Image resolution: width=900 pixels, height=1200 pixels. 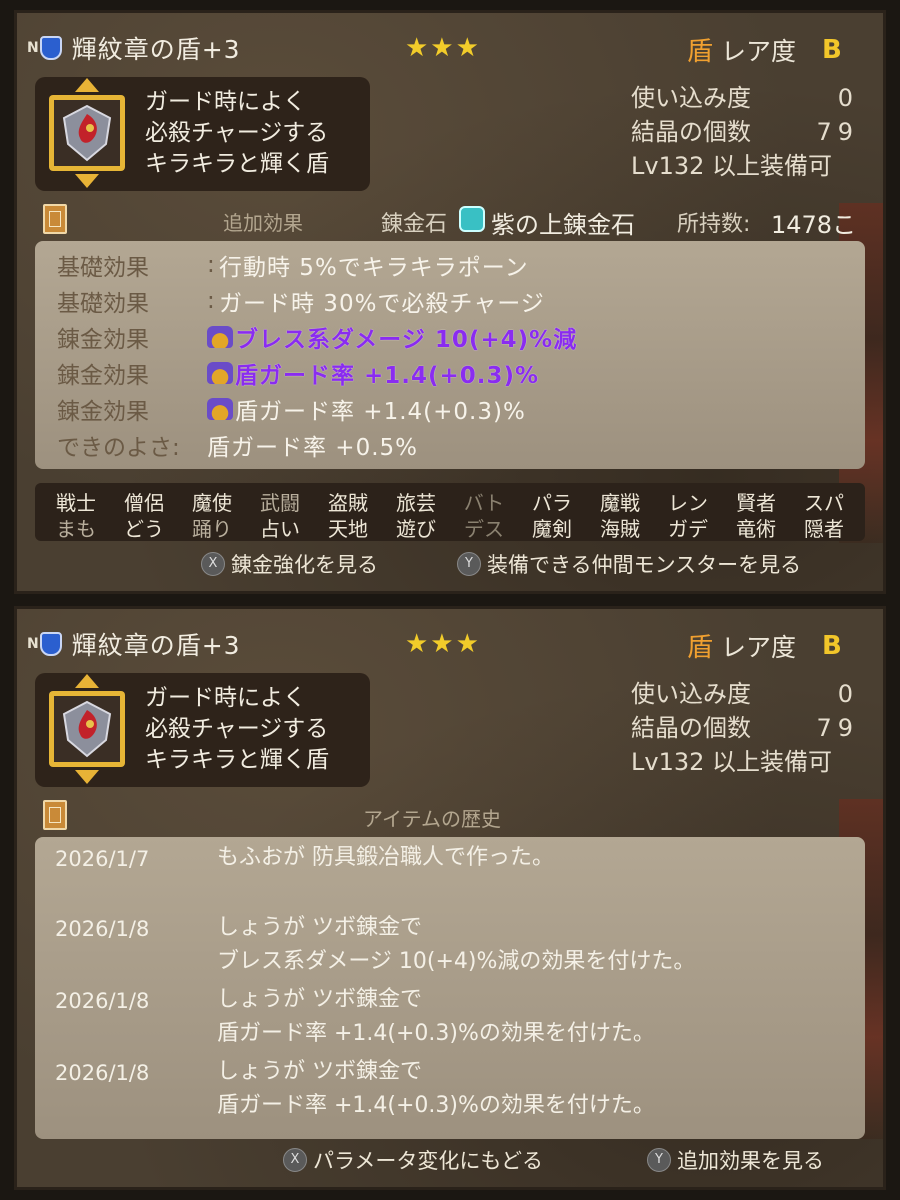 What do you see at coordinates (688, 503) in the screenshot?
I see `job-label: レン` at bounding box center [688, 503].